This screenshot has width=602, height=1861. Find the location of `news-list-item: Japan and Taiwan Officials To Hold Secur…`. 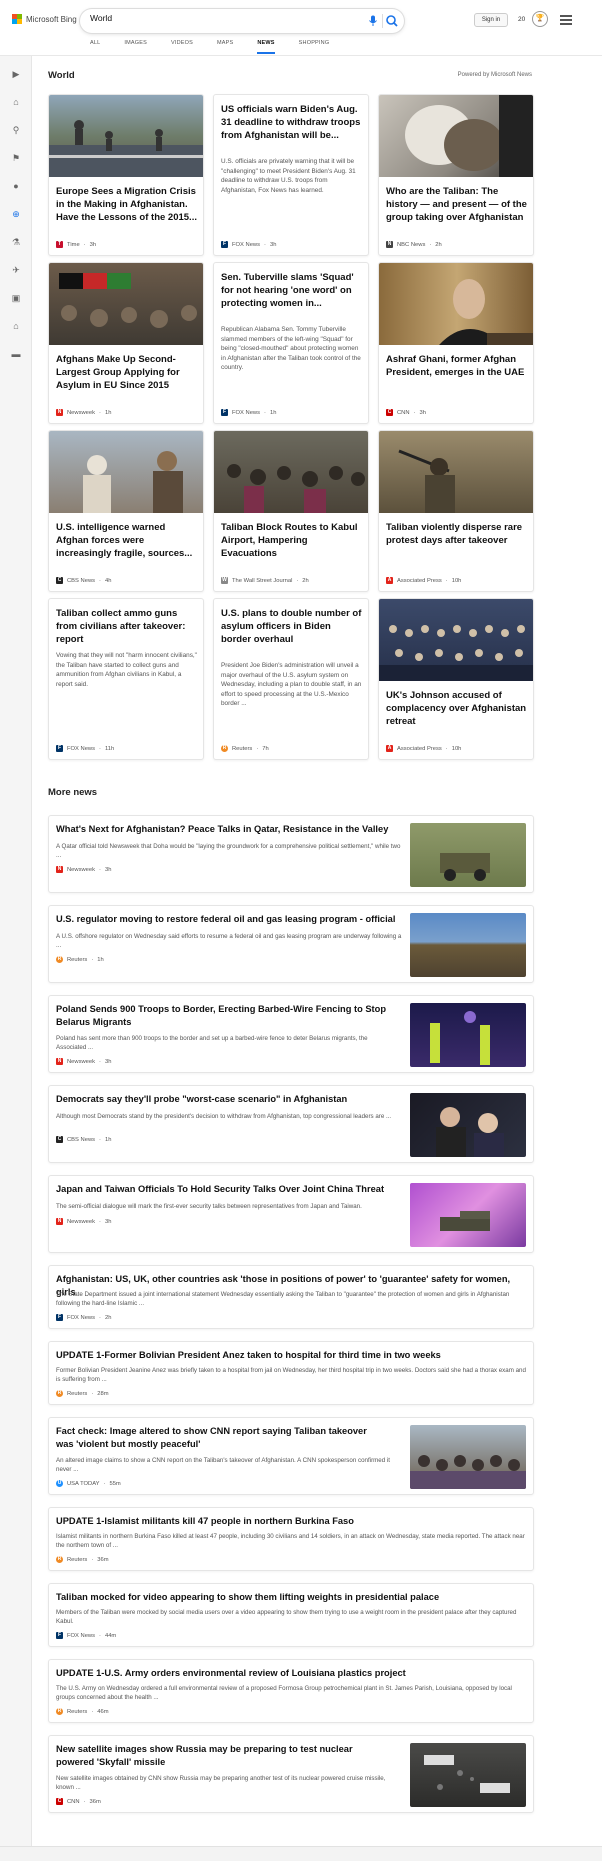

news-list-item: Japan and Taiwan Officials To Hold Secur… is located at coordinates (291, 1214).